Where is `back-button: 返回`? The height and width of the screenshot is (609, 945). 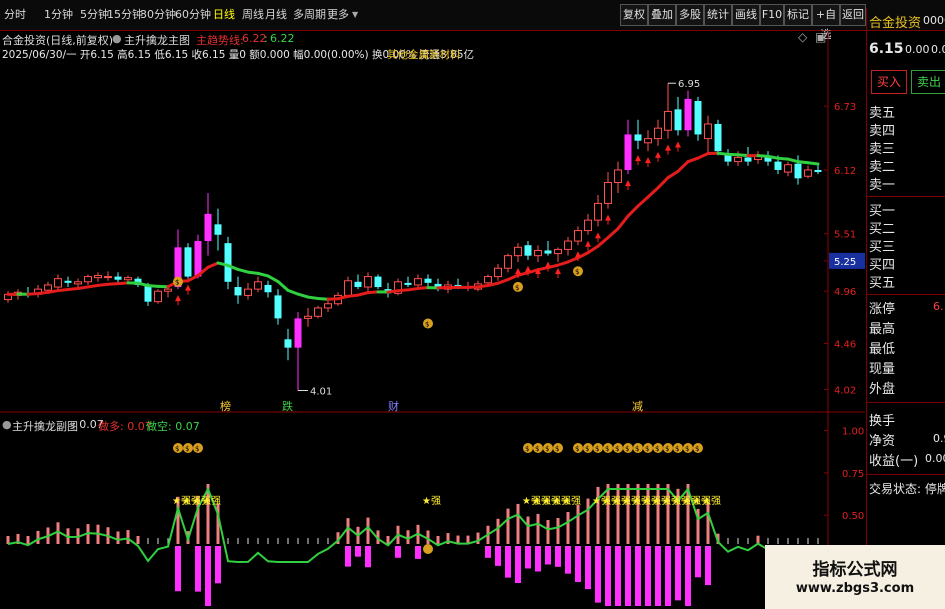 back-button: 返回 is located at coordinates (853, 15).